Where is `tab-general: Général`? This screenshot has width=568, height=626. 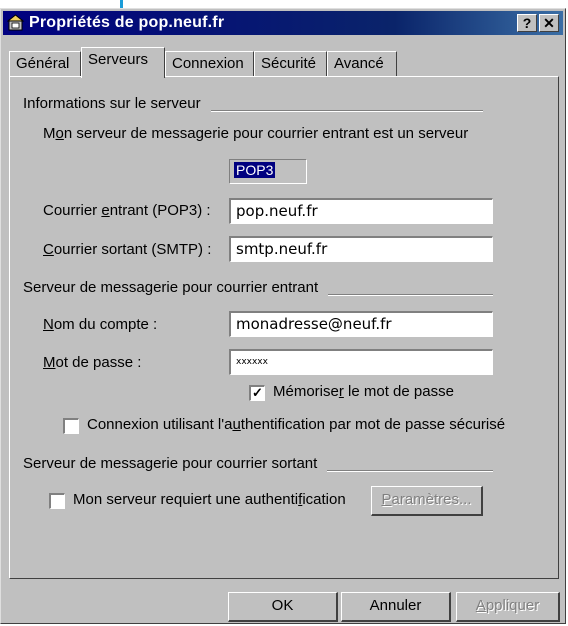 tab-general: Général is located at coordinates (45, 63).